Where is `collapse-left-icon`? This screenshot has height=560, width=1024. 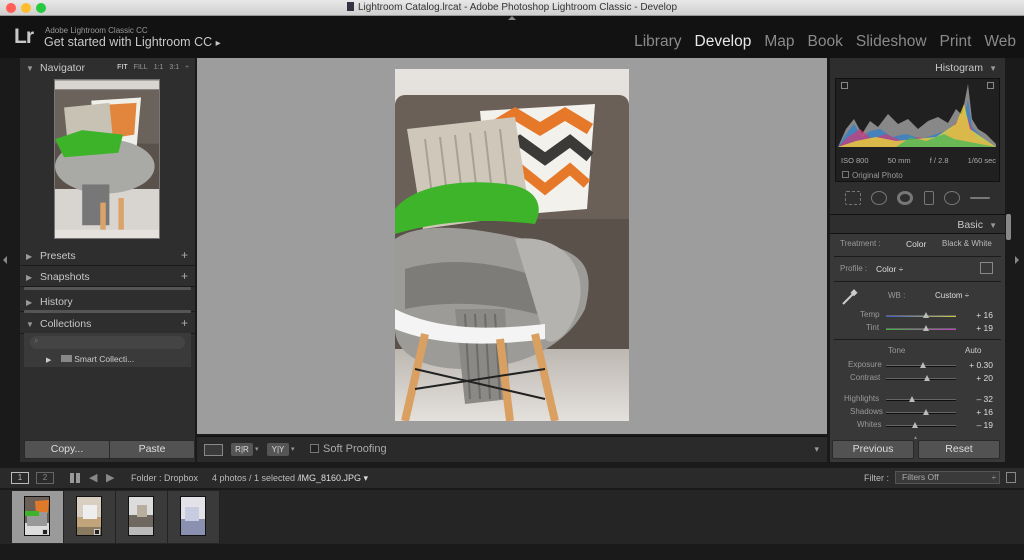 collapse-left-icon is located at coordinates (5, 260).